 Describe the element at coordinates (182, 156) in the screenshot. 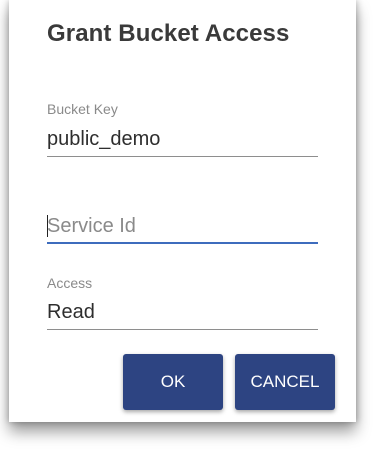

I see `bucket-key-underline` at that location.